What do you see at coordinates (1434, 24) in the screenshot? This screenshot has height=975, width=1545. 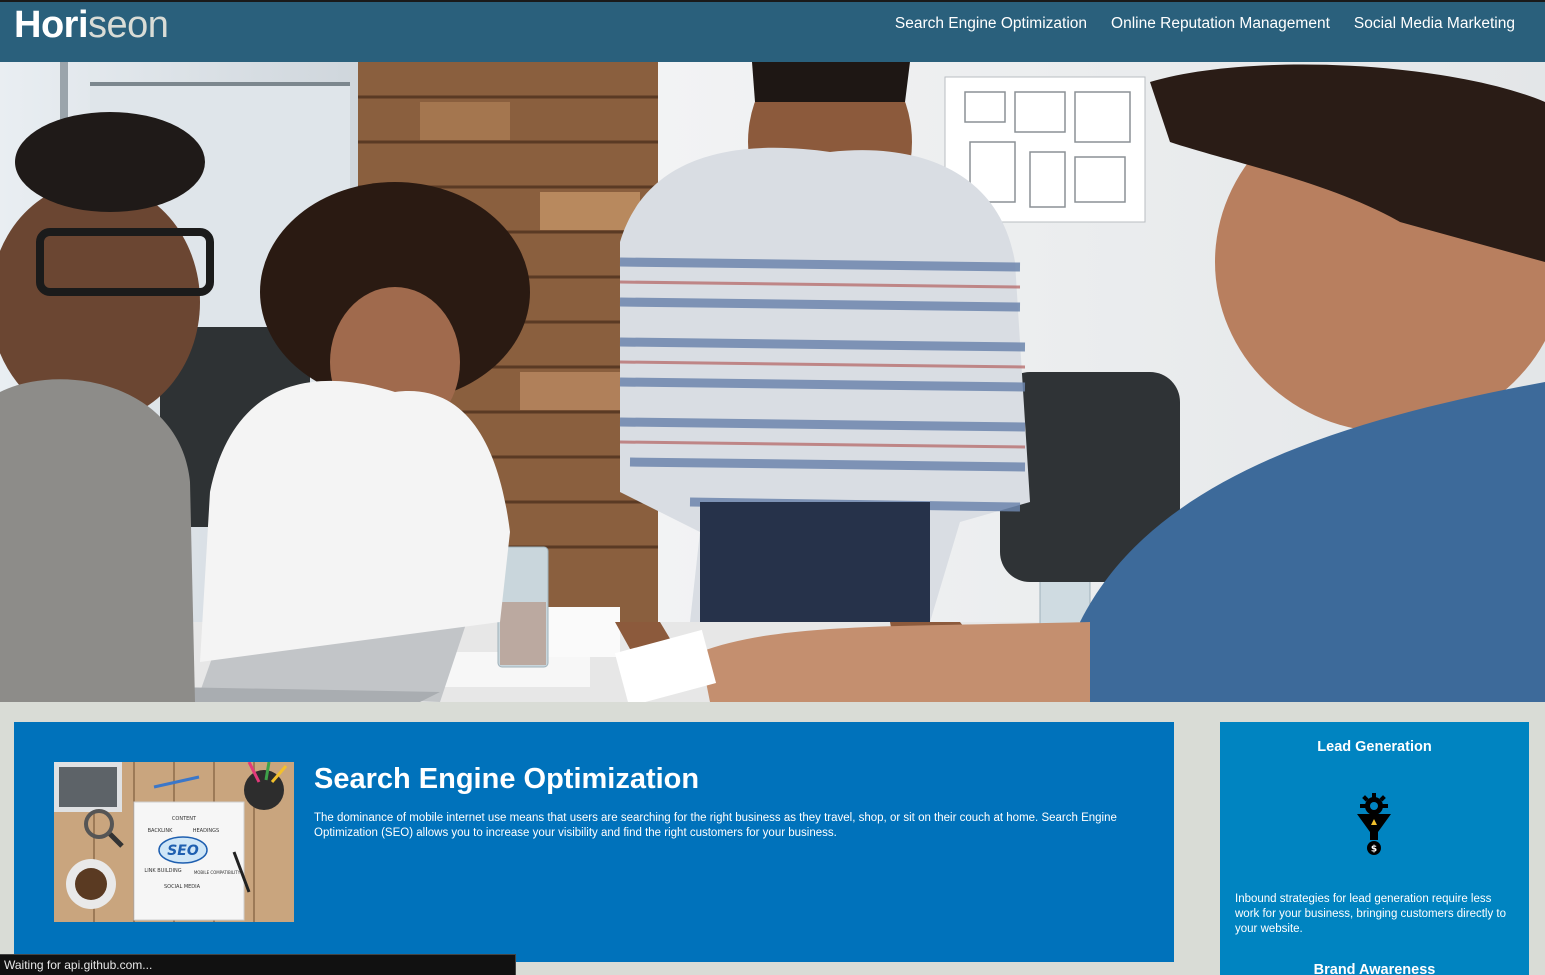 I see `nav-link-social-media: Social Media Marketing` at bounding box center [1434, 24].